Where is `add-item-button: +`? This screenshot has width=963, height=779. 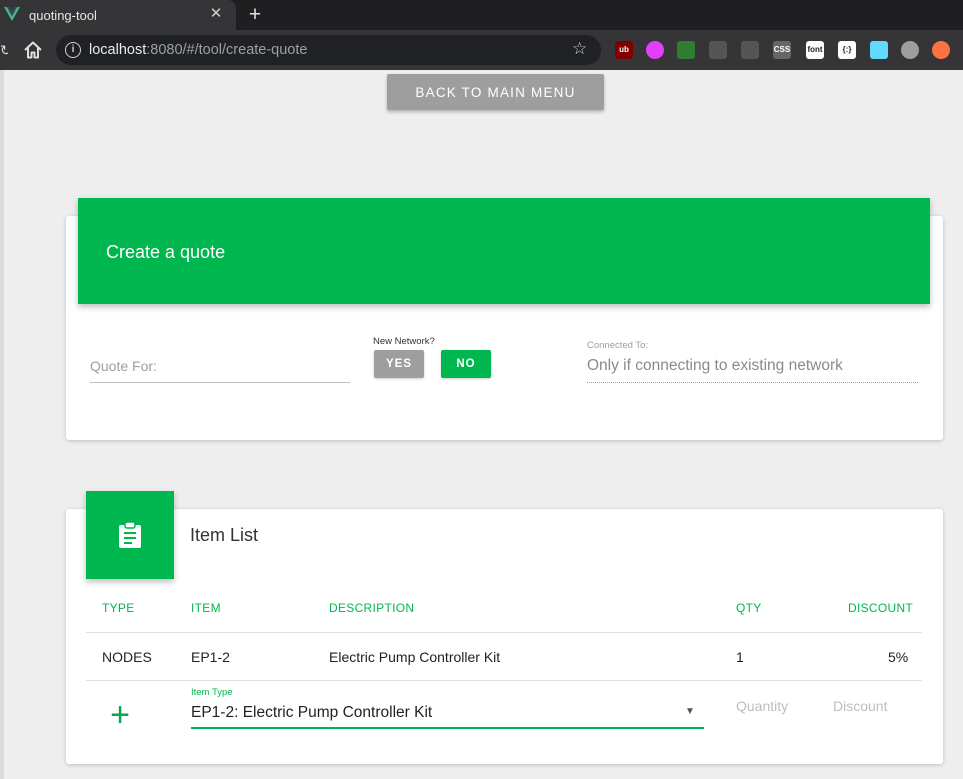
add-item-button: + is located at coordinates (120, 715).